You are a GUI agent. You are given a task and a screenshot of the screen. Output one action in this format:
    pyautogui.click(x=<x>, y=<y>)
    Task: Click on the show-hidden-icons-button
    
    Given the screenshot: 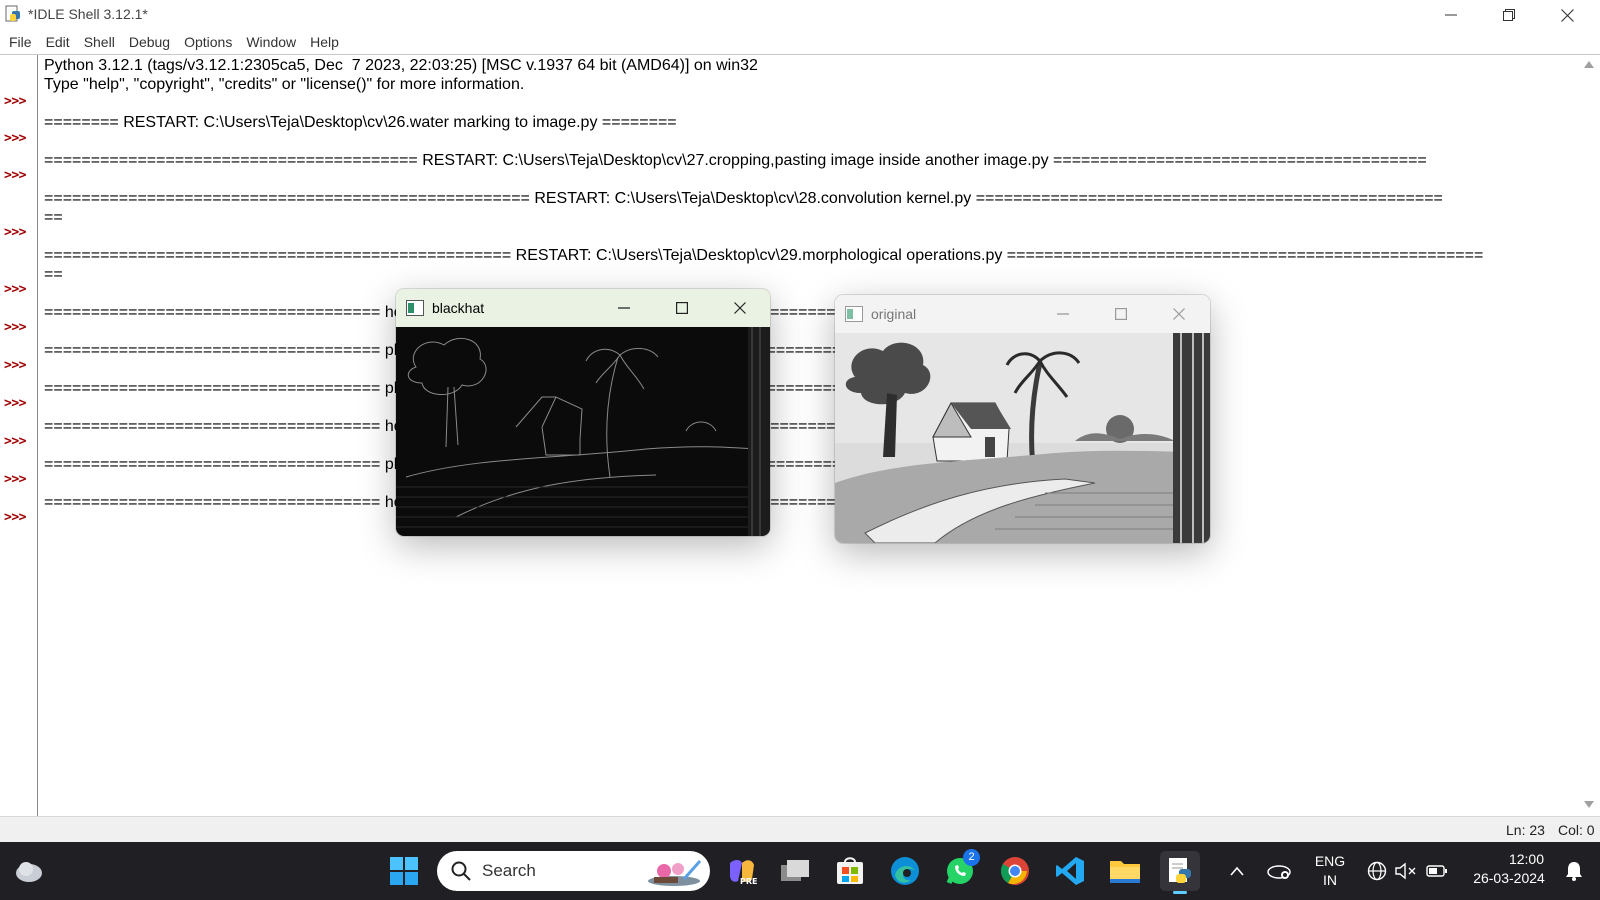 What is the action you would take?
    pyautogui.click(x=1237, y=871)
    